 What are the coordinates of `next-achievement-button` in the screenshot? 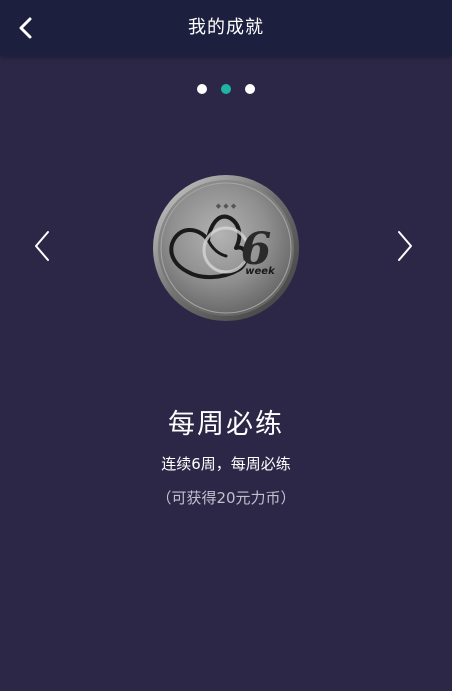 It's located at (405, 246).